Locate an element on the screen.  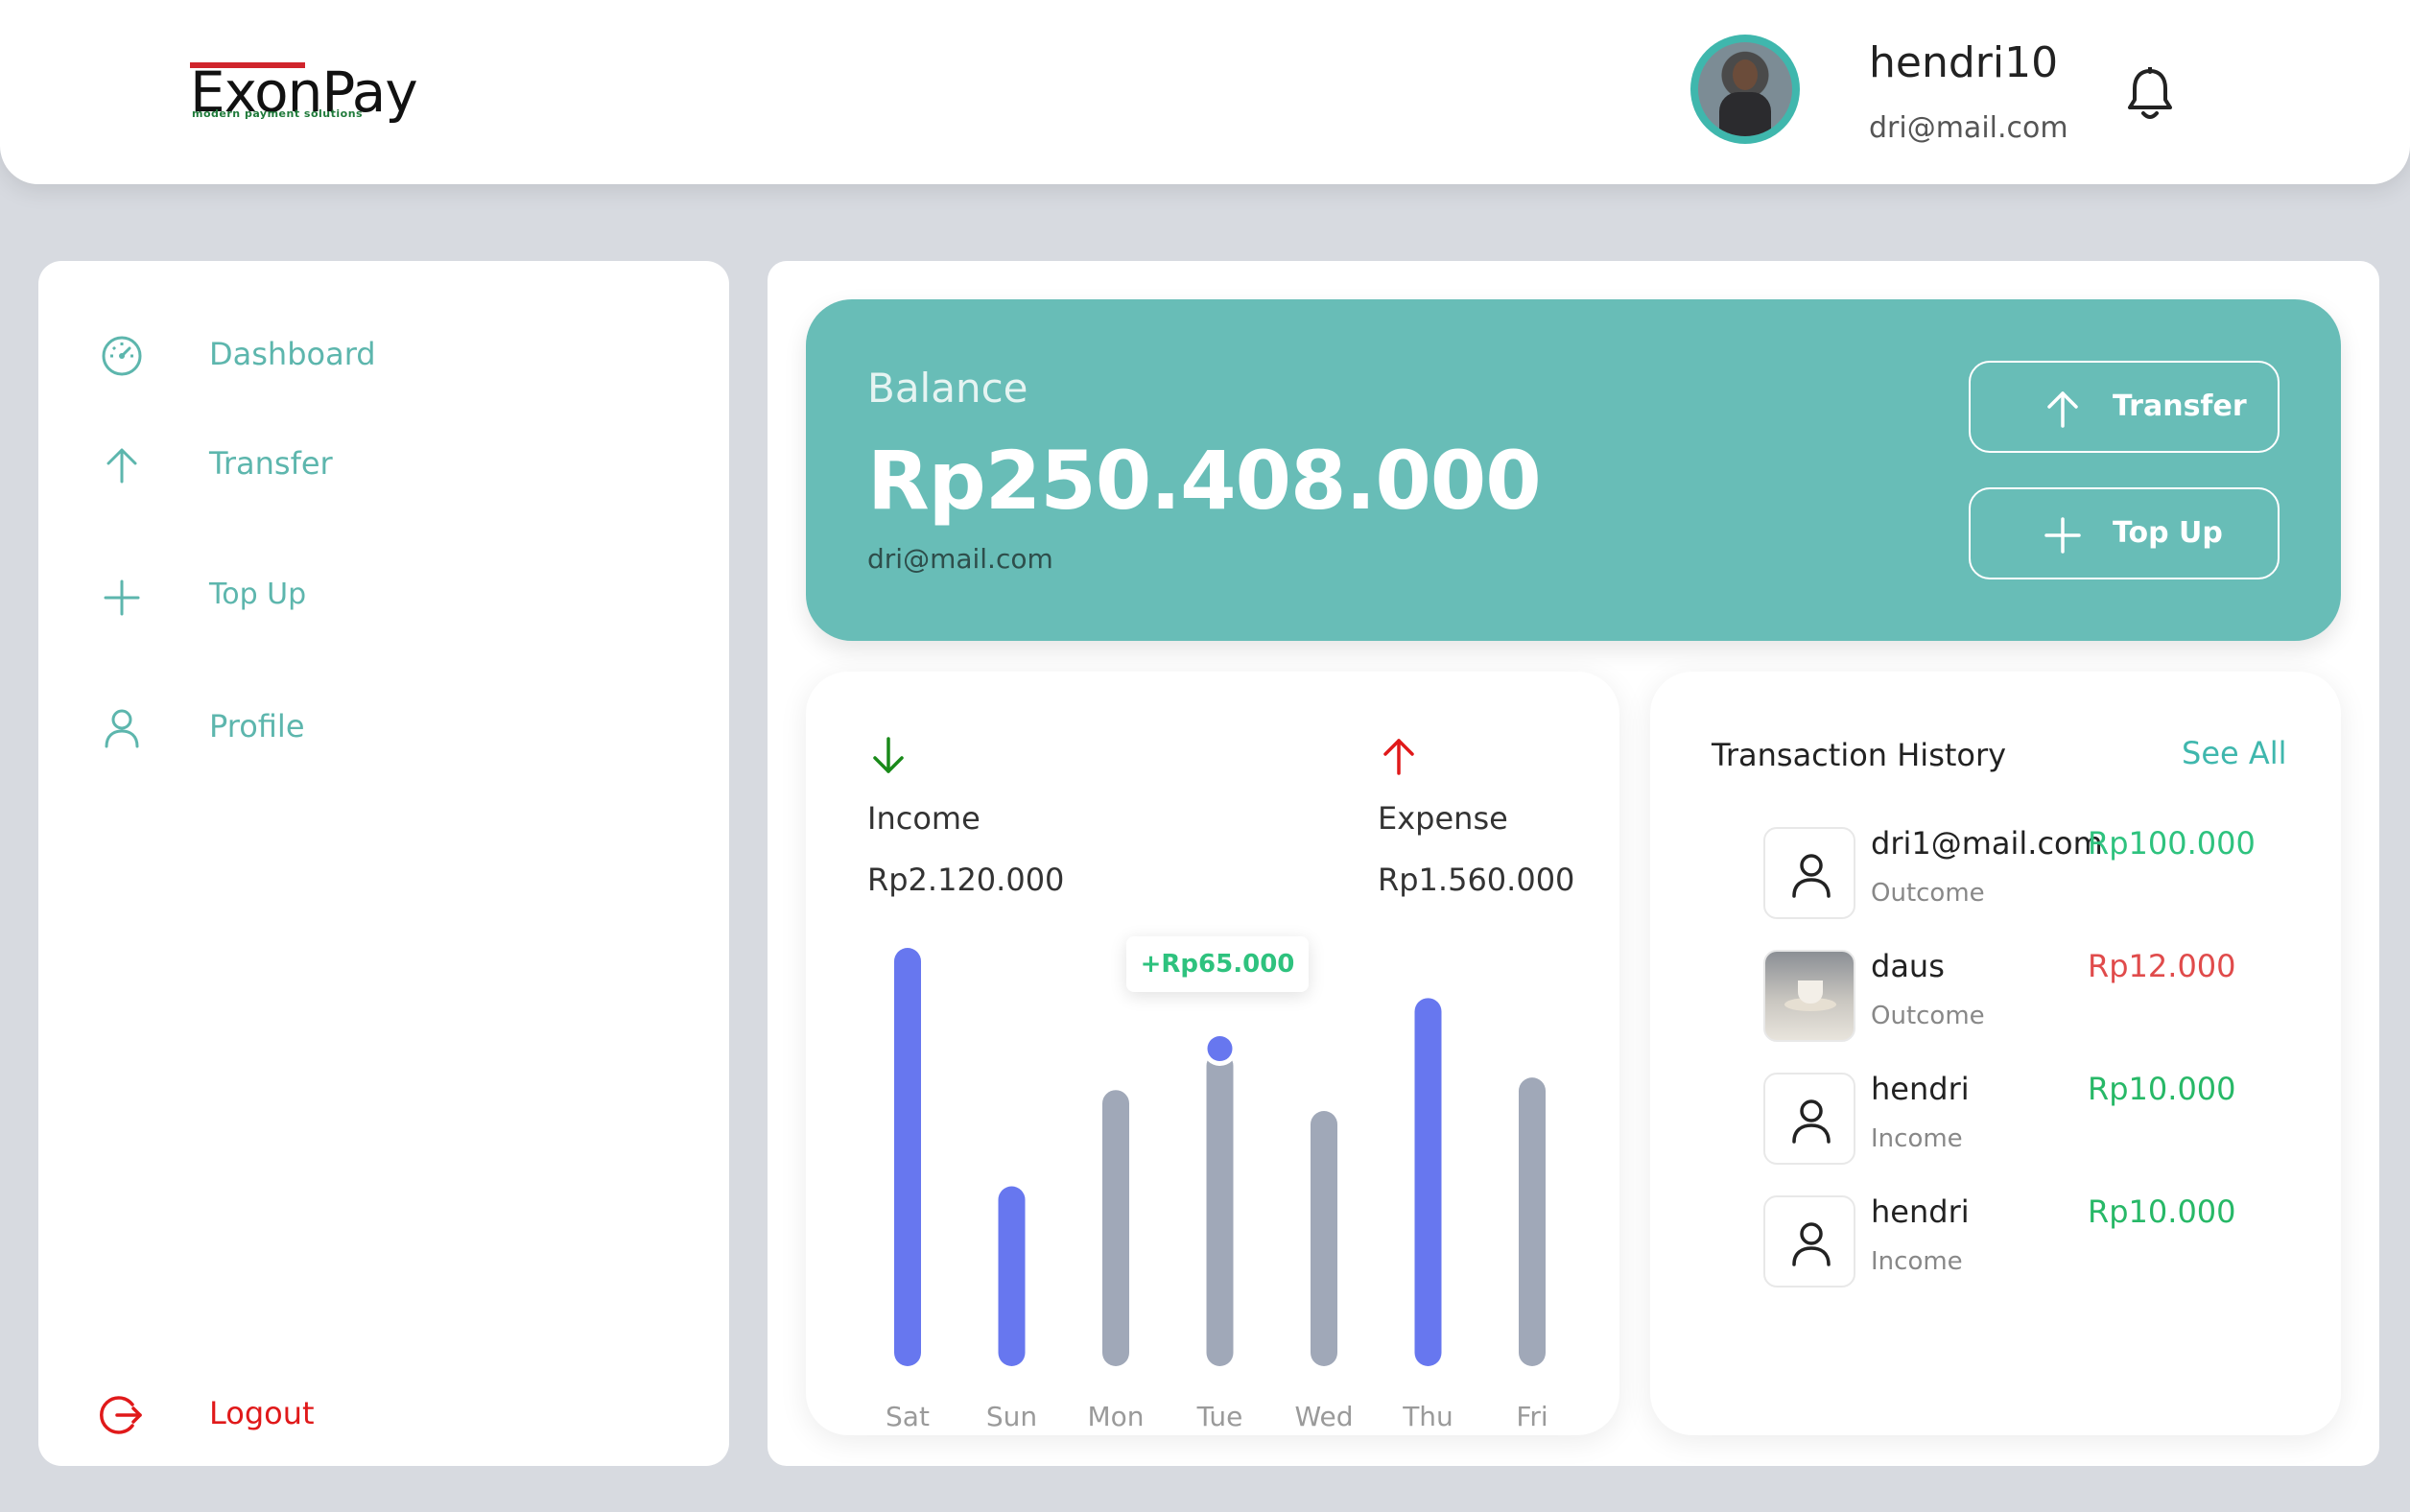
topup-button: Top Up is located at coordinates (2125, 533).